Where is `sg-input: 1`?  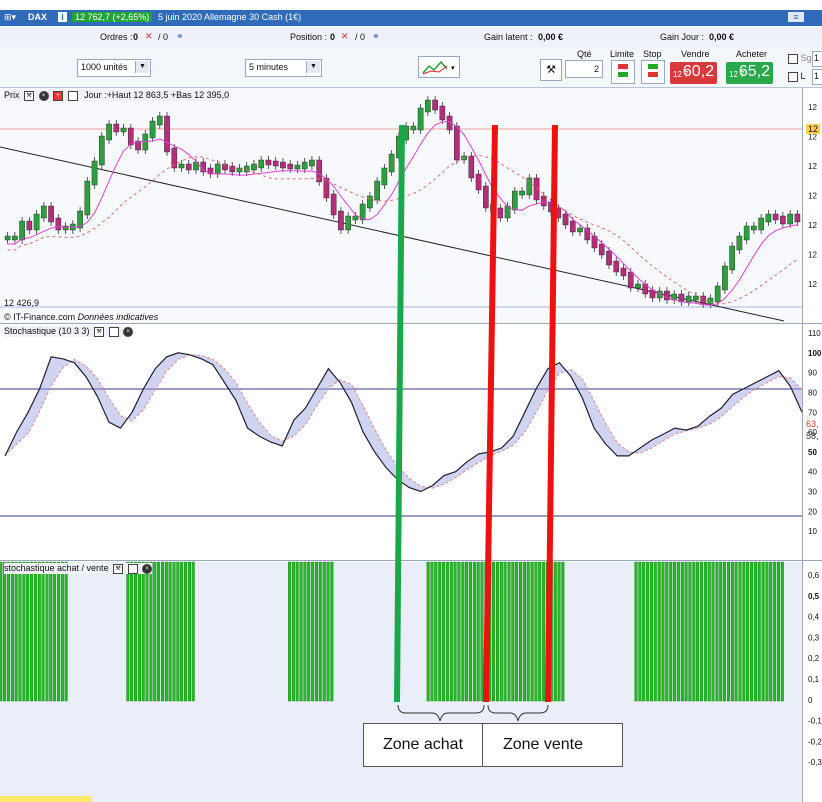
sg-input: 1 is located at coordinates (817, 59).